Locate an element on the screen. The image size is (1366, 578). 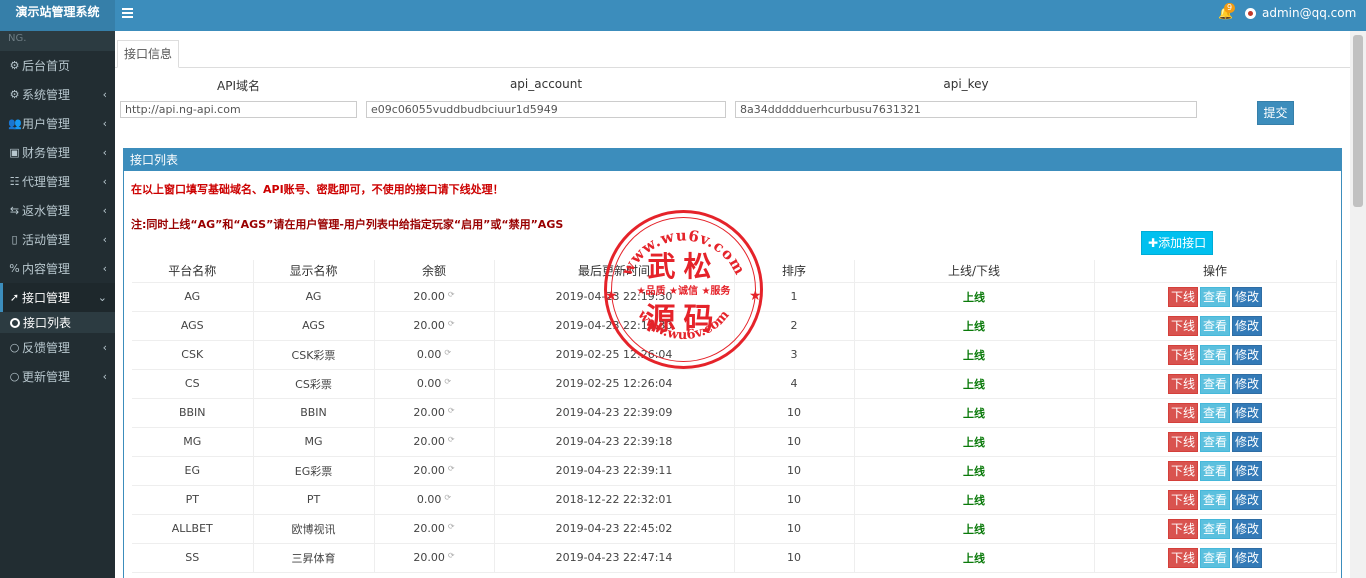
platform-cell: CSK is located at coordinates (193, 355).